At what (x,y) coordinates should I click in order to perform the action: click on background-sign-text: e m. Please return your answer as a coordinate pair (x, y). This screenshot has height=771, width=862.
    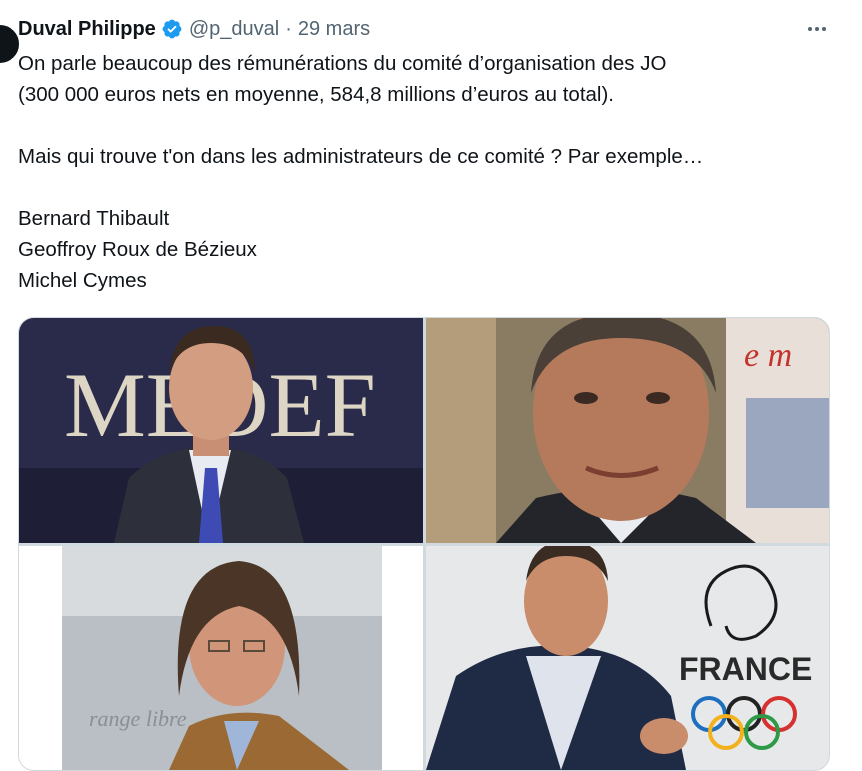
    Looking at the image, I should click on (768, 355).